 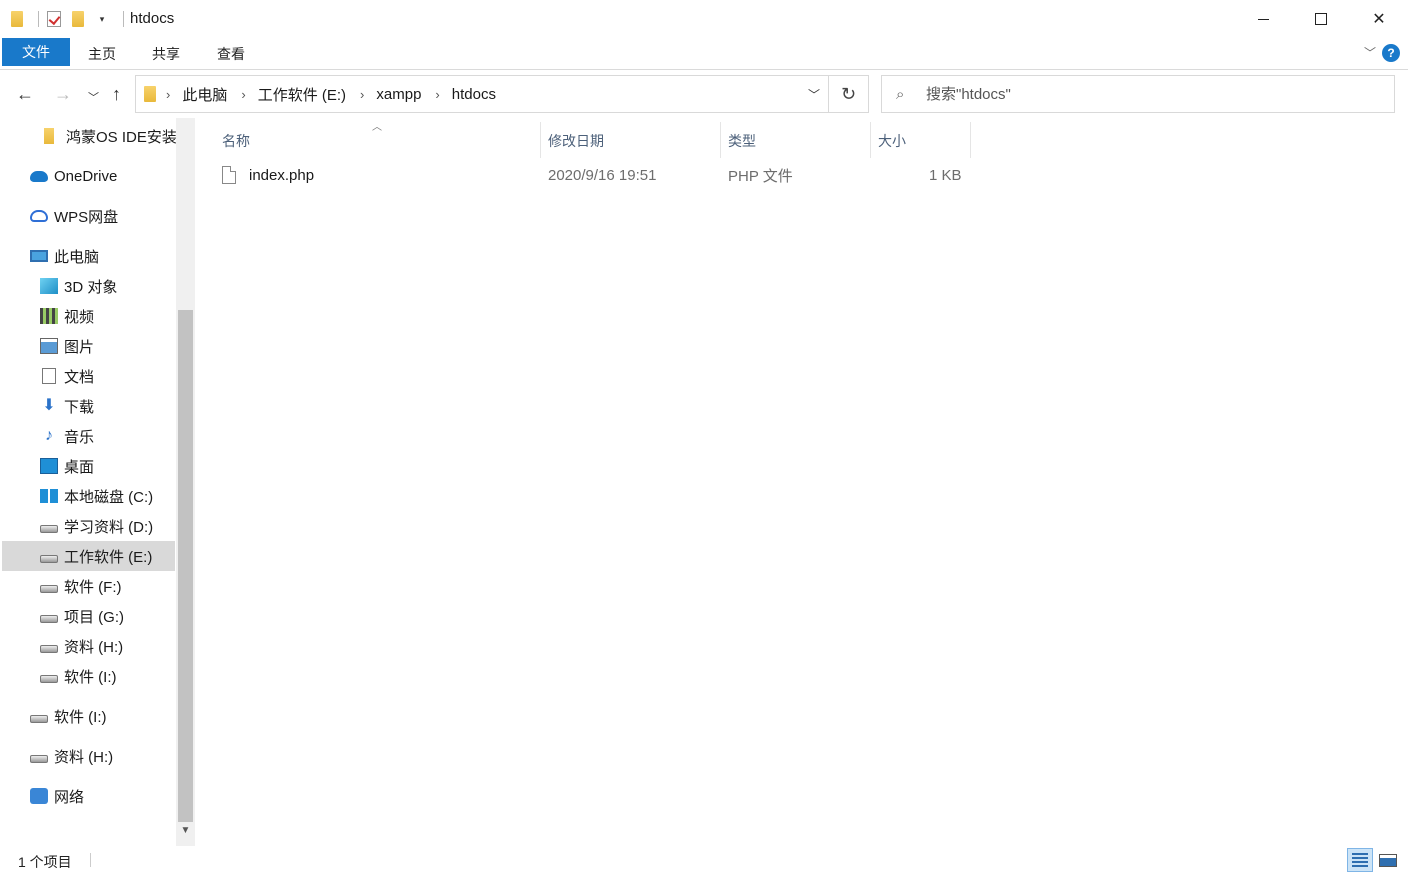 I want to click on column-header-size: 大小, so click(x=920, y=141).